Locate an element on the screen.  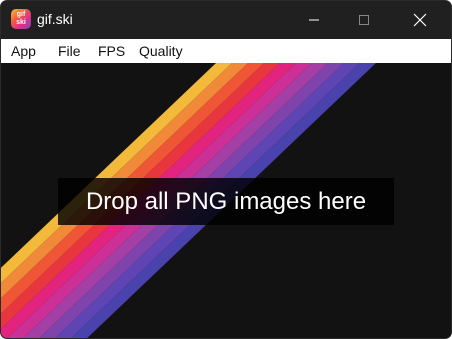
drop-prompt-box: Drop all PNG images here is located at coordinates (226, 201).